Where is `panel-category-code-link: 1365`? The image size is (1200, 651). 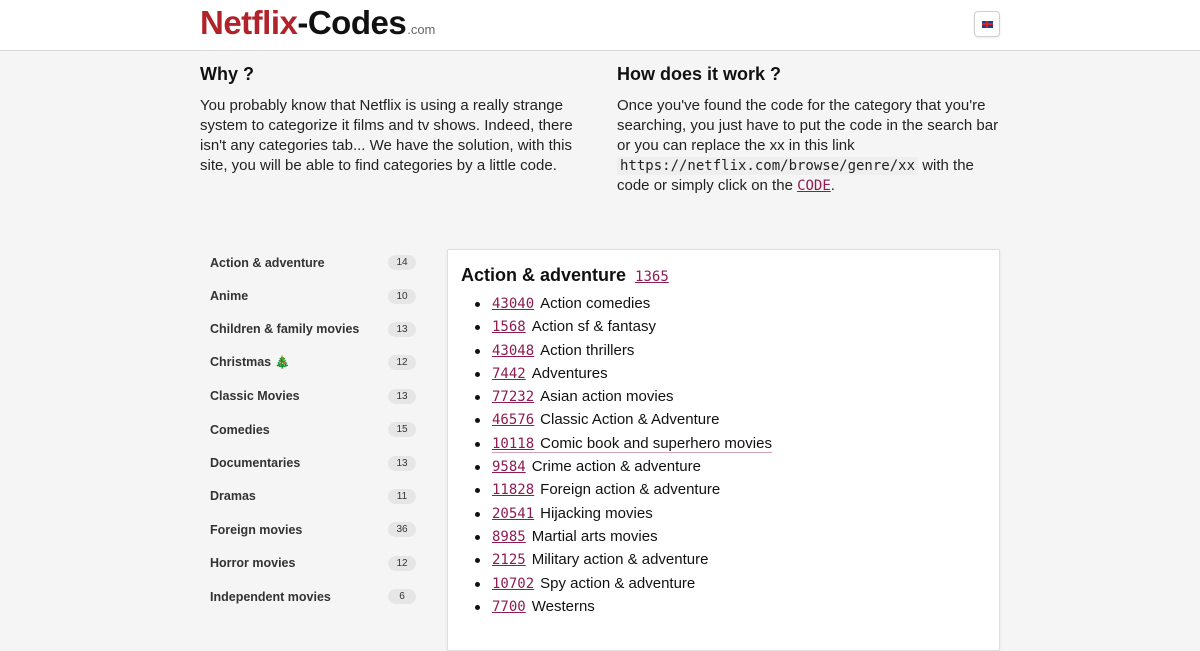 panel-category-code-link: 1365 is located at coordinates (652, 277).